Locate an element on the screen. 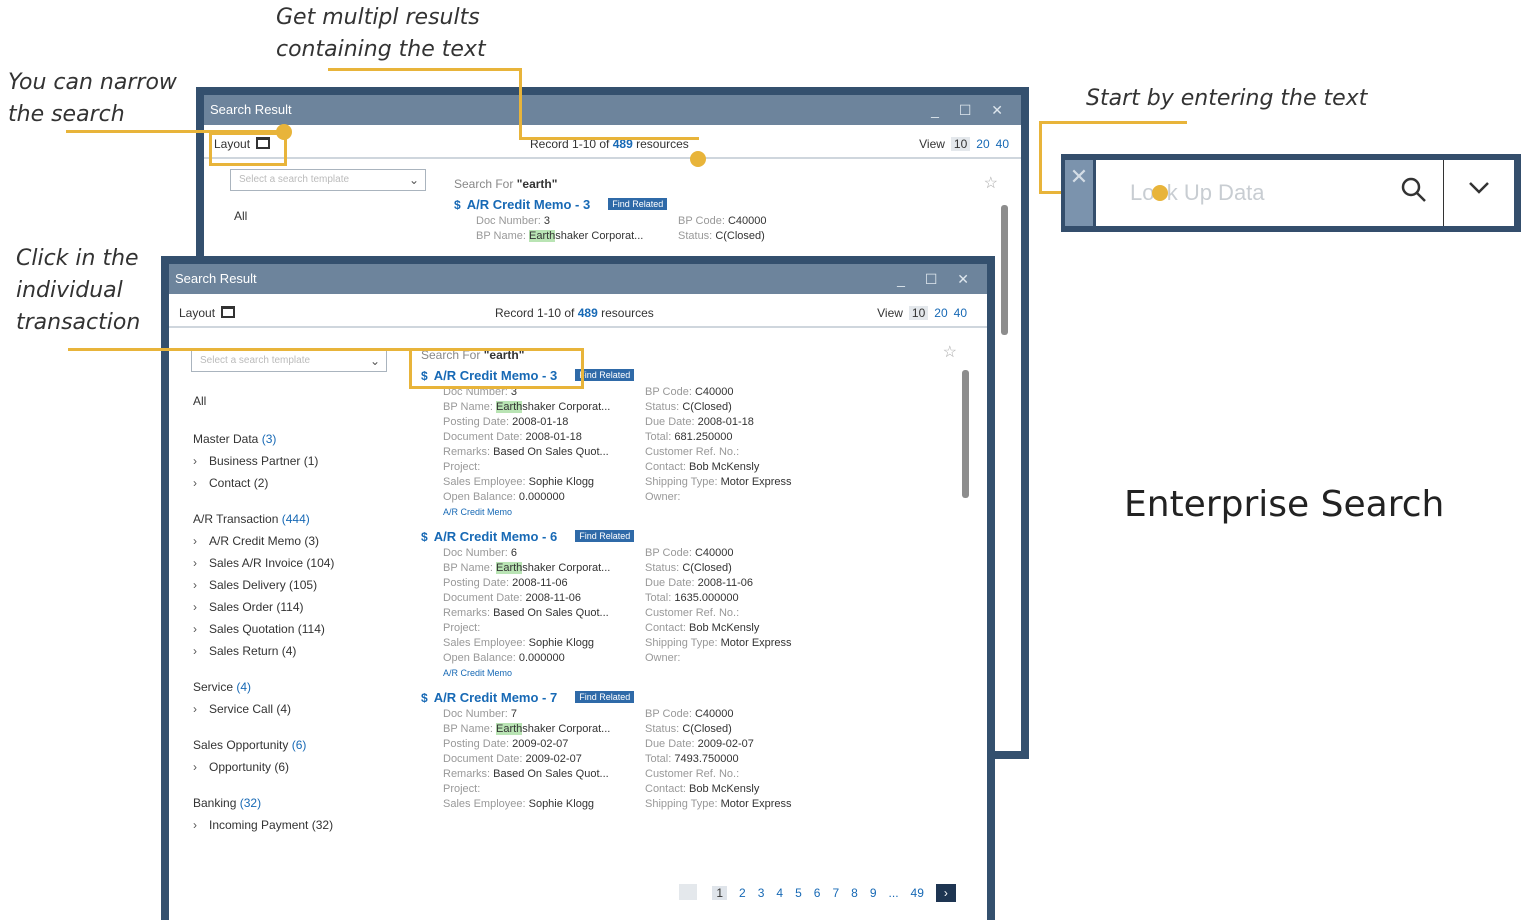  sidebar-item-opportunity: › Opportunity (6) is located at coordinates (291, 767).